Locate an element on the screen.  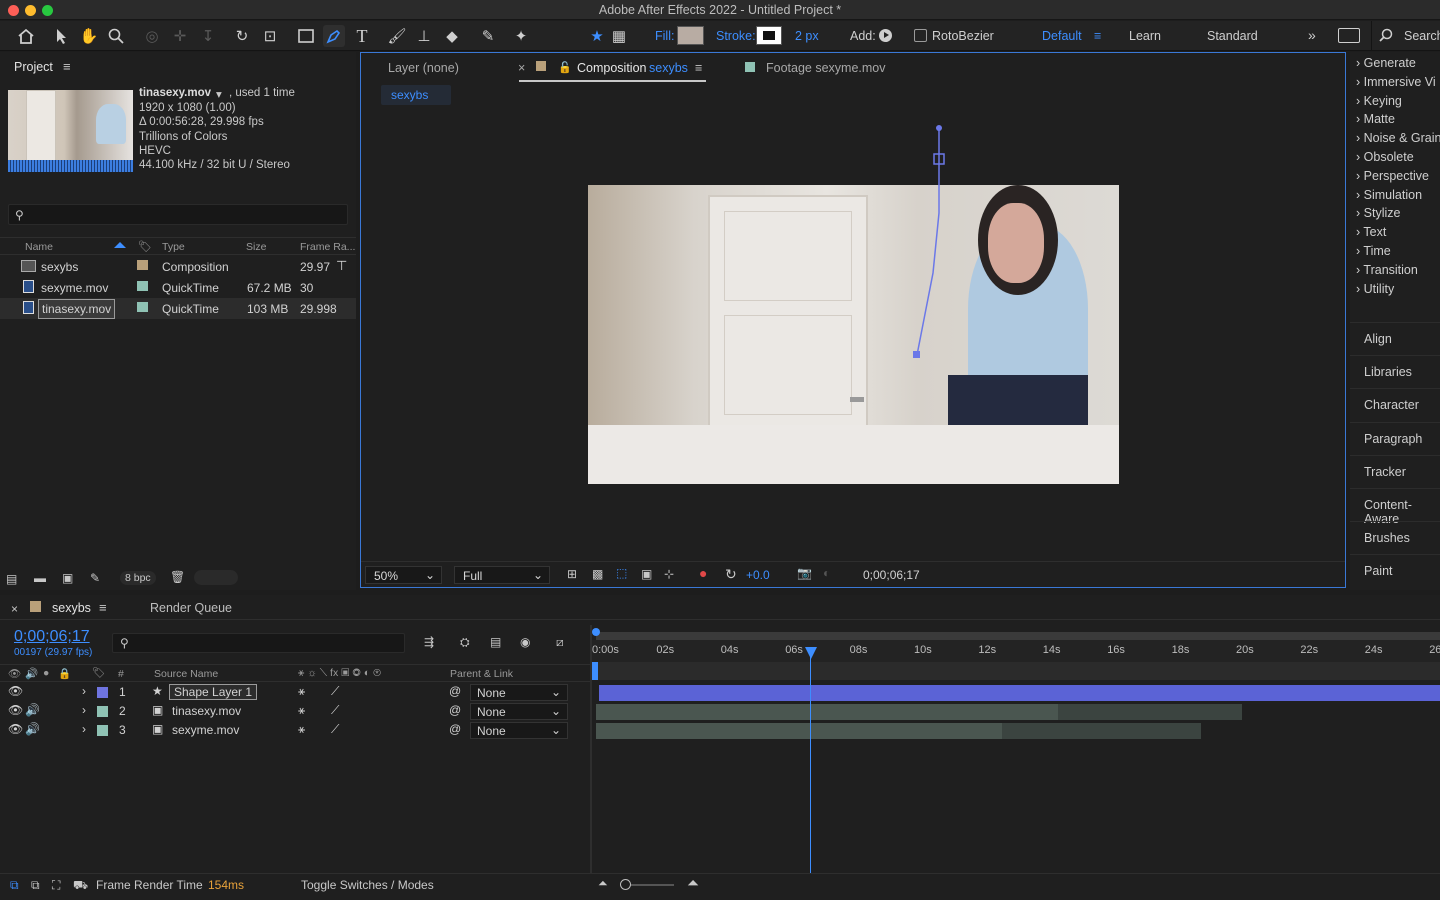
in-out-icon: ⛶ is located at coordinates (56, 885).